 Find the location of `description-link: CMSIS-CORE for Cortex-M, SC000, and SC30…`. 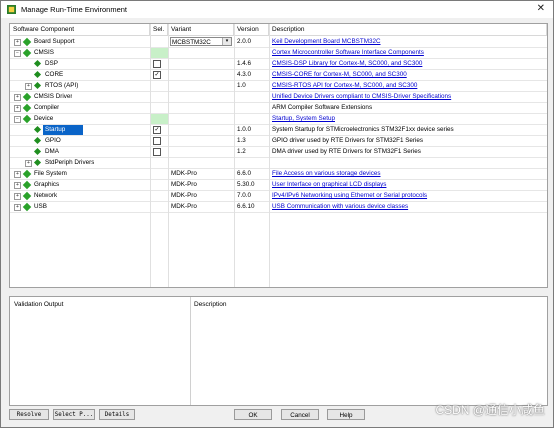

description-link: CMSIS-CORE for Cortex-M, SC000, and SC30… is located at coordinates (408, 75).